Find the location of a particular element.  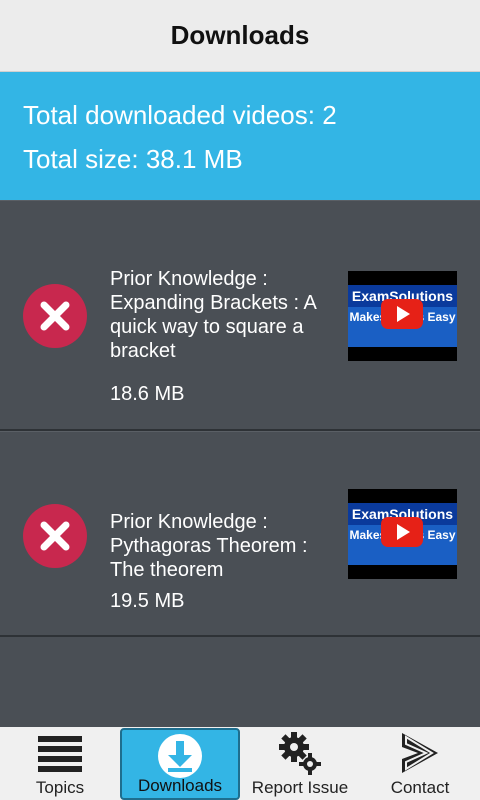

nav-label: Downloads is located at coordinates (180, 785).